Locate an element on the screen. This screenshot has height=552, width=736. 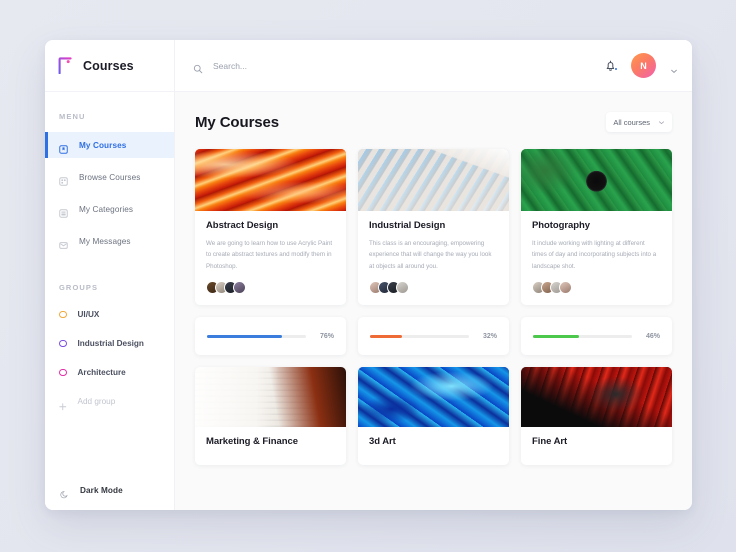
group-item-architecture: Architecture is located at coordinates (109, 372).